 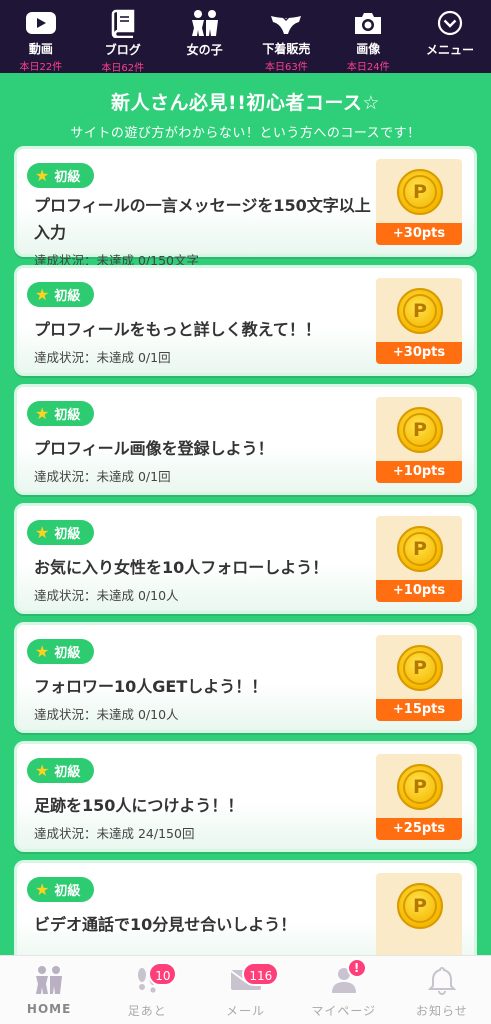 I want to click on bell-icon, so click(x=442, y=980).